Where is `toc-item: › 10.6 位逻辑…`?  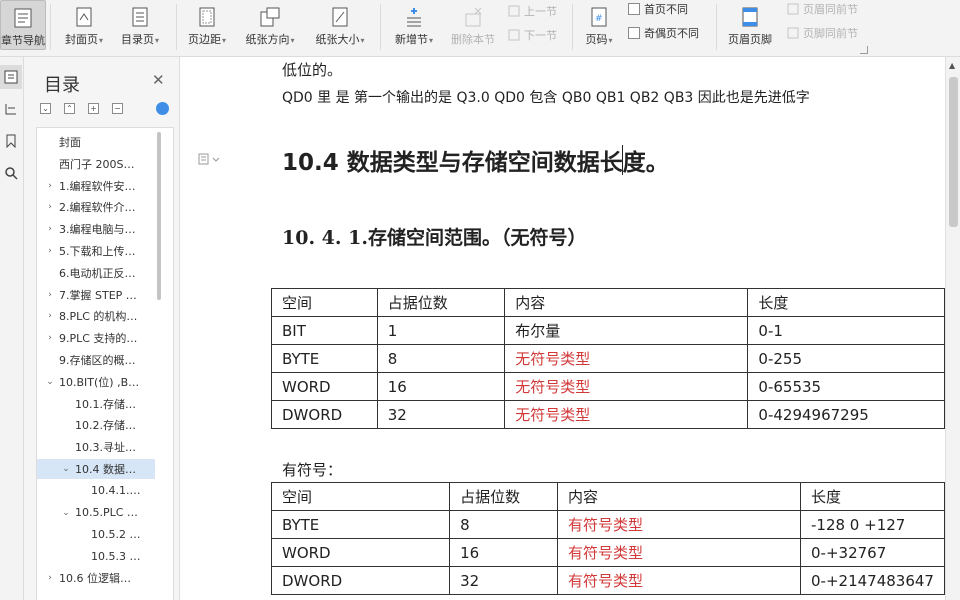 toc-item: › 10.6 位逻辑… is located at coordinates (96, 578).